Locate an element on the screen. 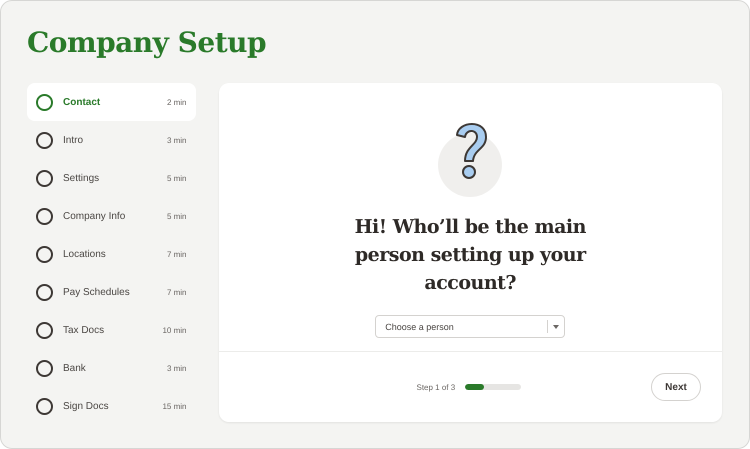  step-item: Locations 7 min is located at coordinates (111, 254).